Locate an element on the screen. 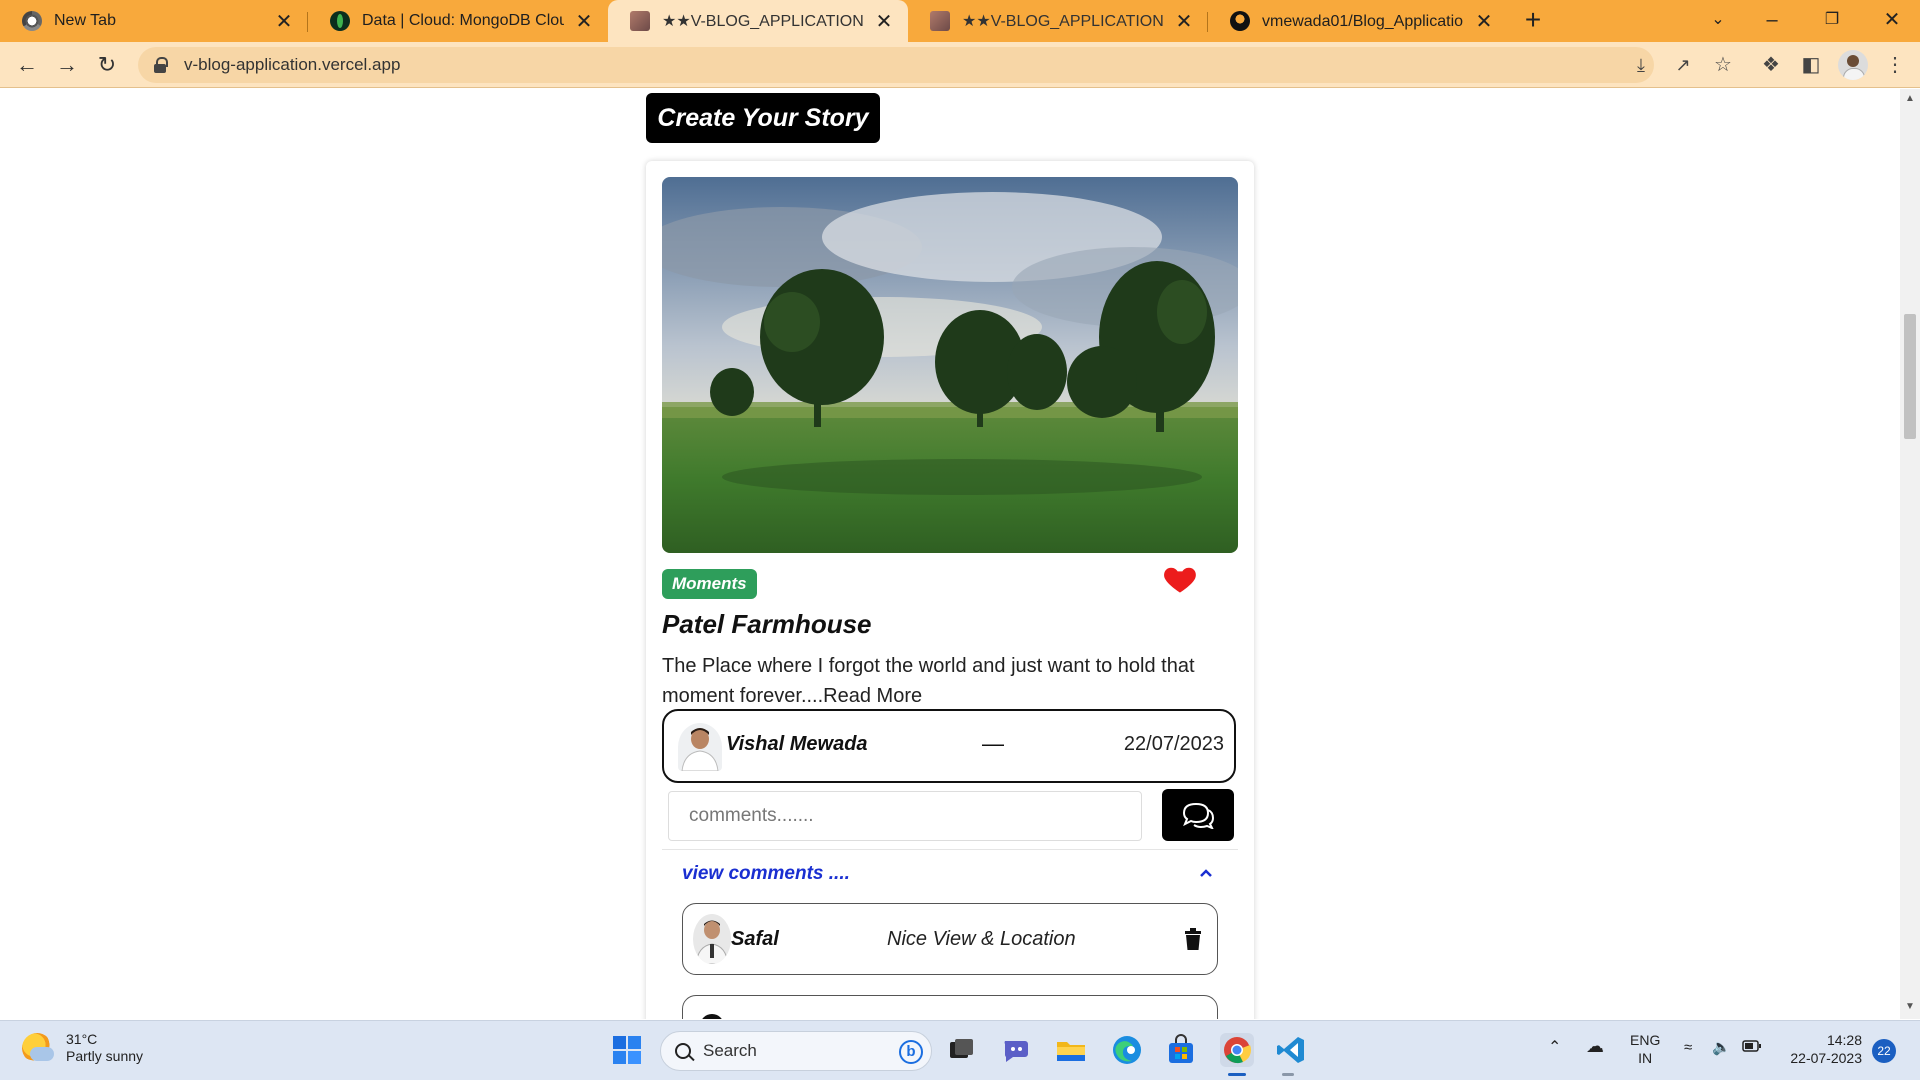  teams-chat-icon is located at coordinates (1017, 1050).